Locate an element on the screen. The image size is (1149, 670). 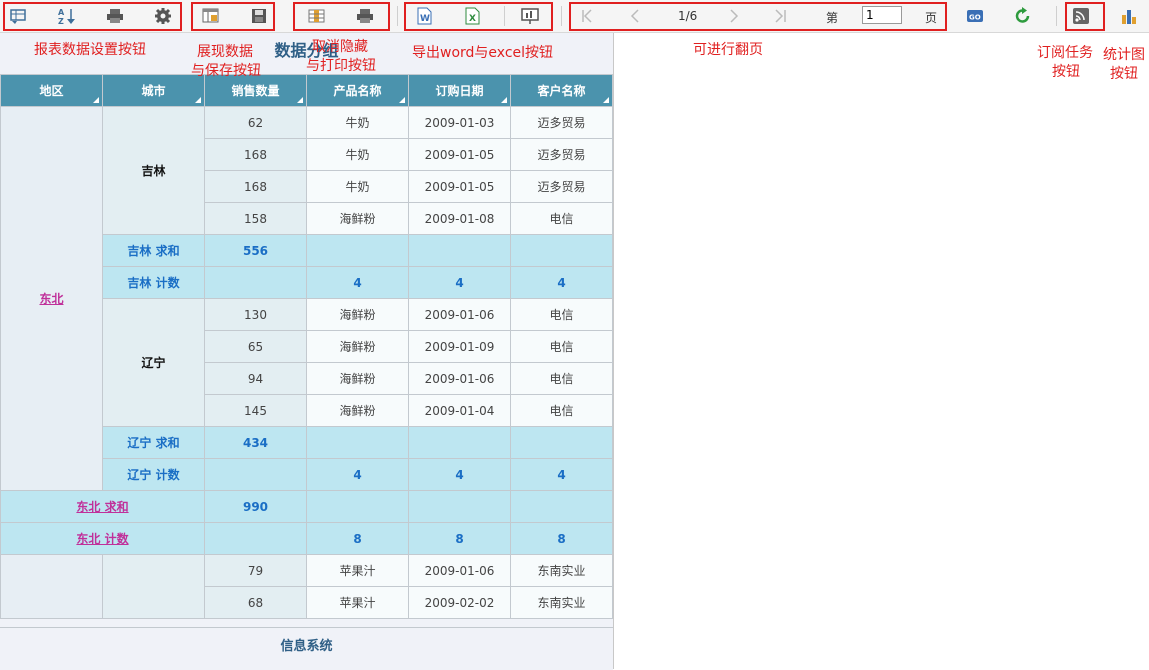
region-count-link: 东北 计数 is located at coordinates (102, 539).